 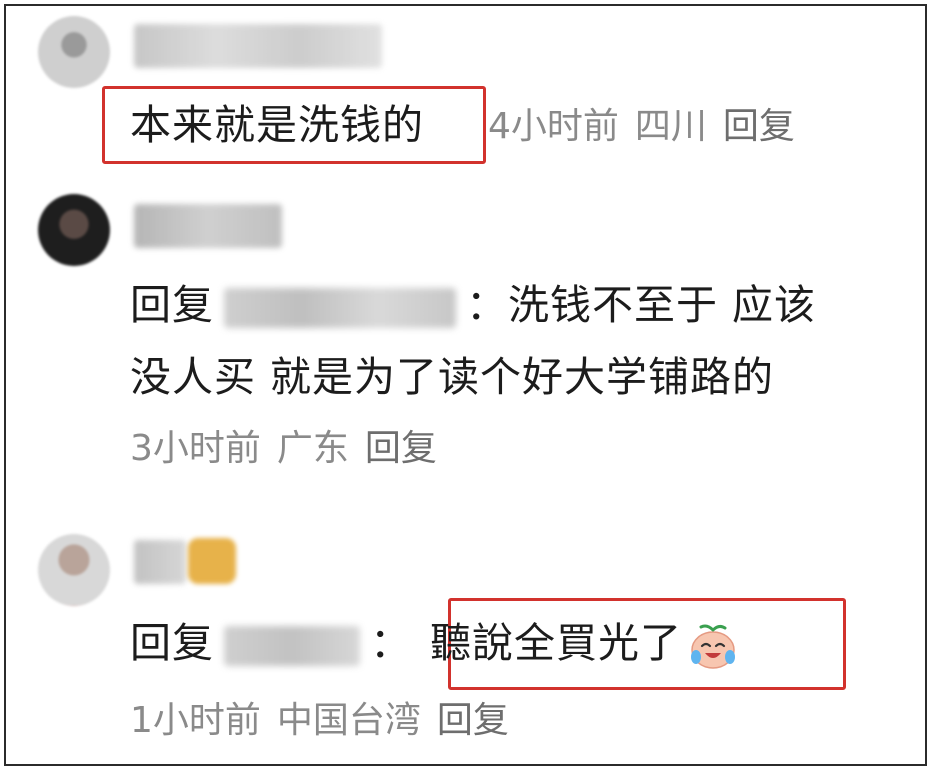 What do you see at coordinates (641, 305) in the screenshot?
I see `comment-text-2-line1: ：洗钱不至于 应该` at bounding box center [641, 305].